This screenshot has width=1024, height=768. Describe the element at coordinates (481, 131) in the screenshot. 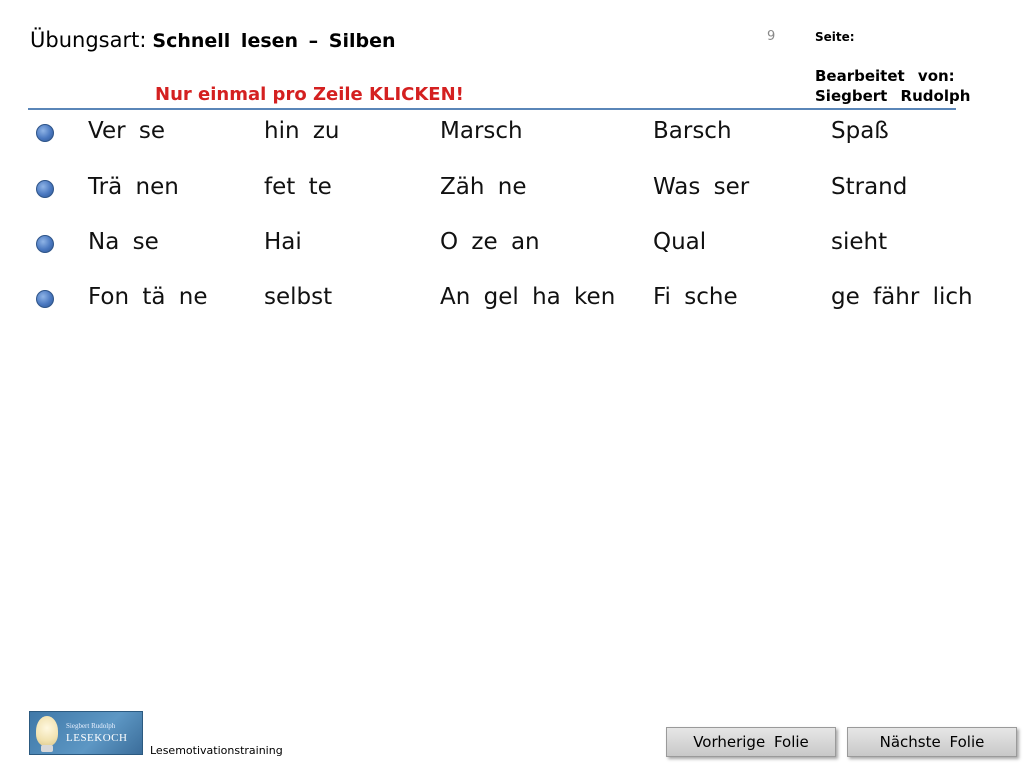

I see `syllable-word: Marsch` at that location.